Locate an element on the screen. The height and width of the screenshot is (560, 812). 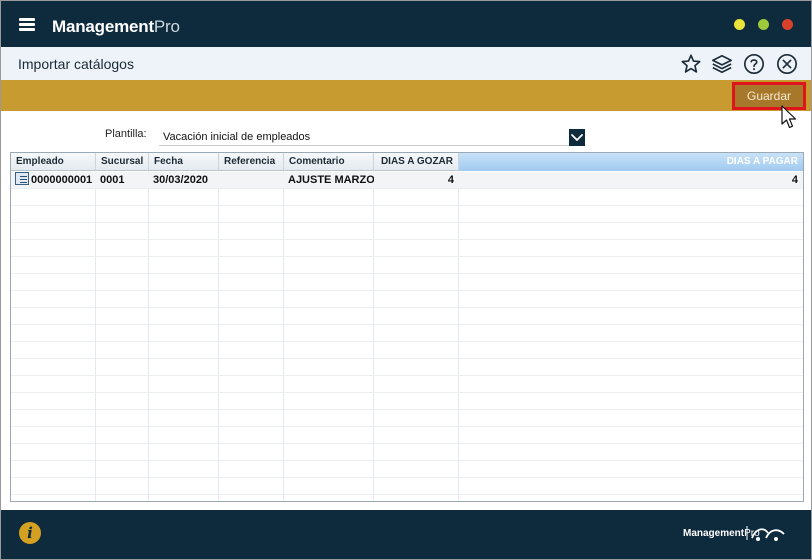
column-header-fecha: Fecha is located at coordinates (184, 162).